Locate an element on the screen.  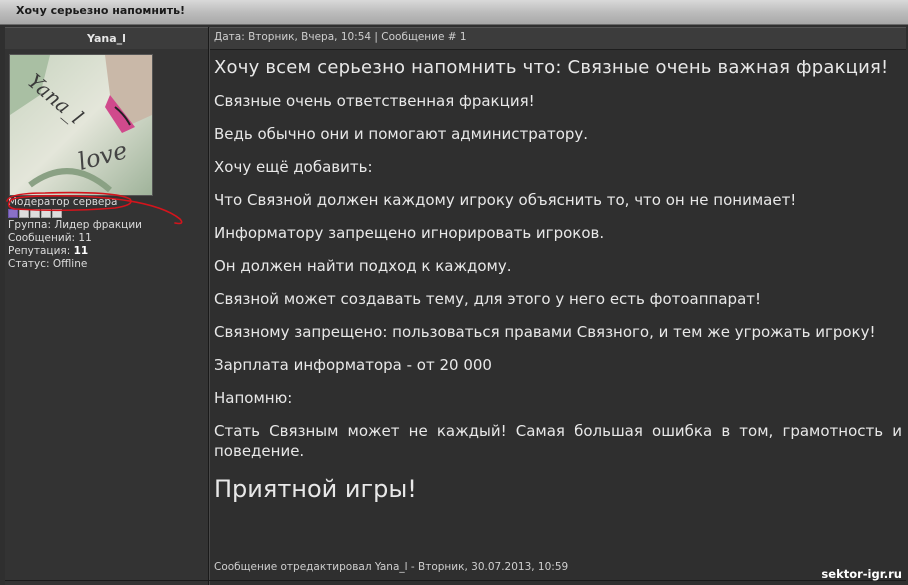
post-paragraph: Хочу ещё добавить: is located at coordinates (293, 167).